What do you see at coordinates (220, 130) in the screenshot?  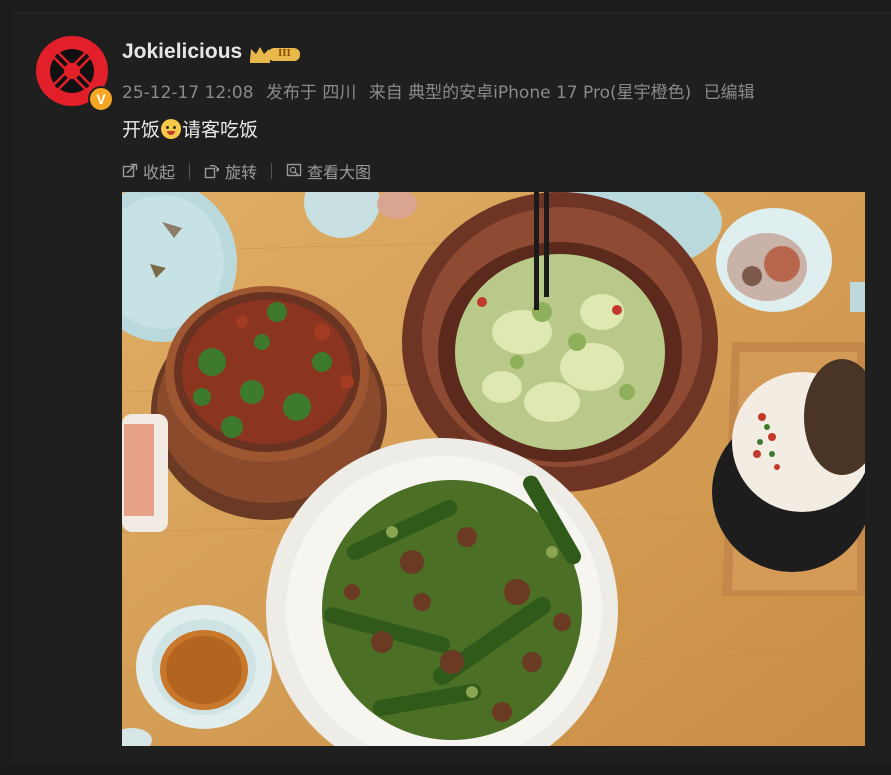 I see `post-text-after: 请客吃饭` at bounding box center [220, 130].